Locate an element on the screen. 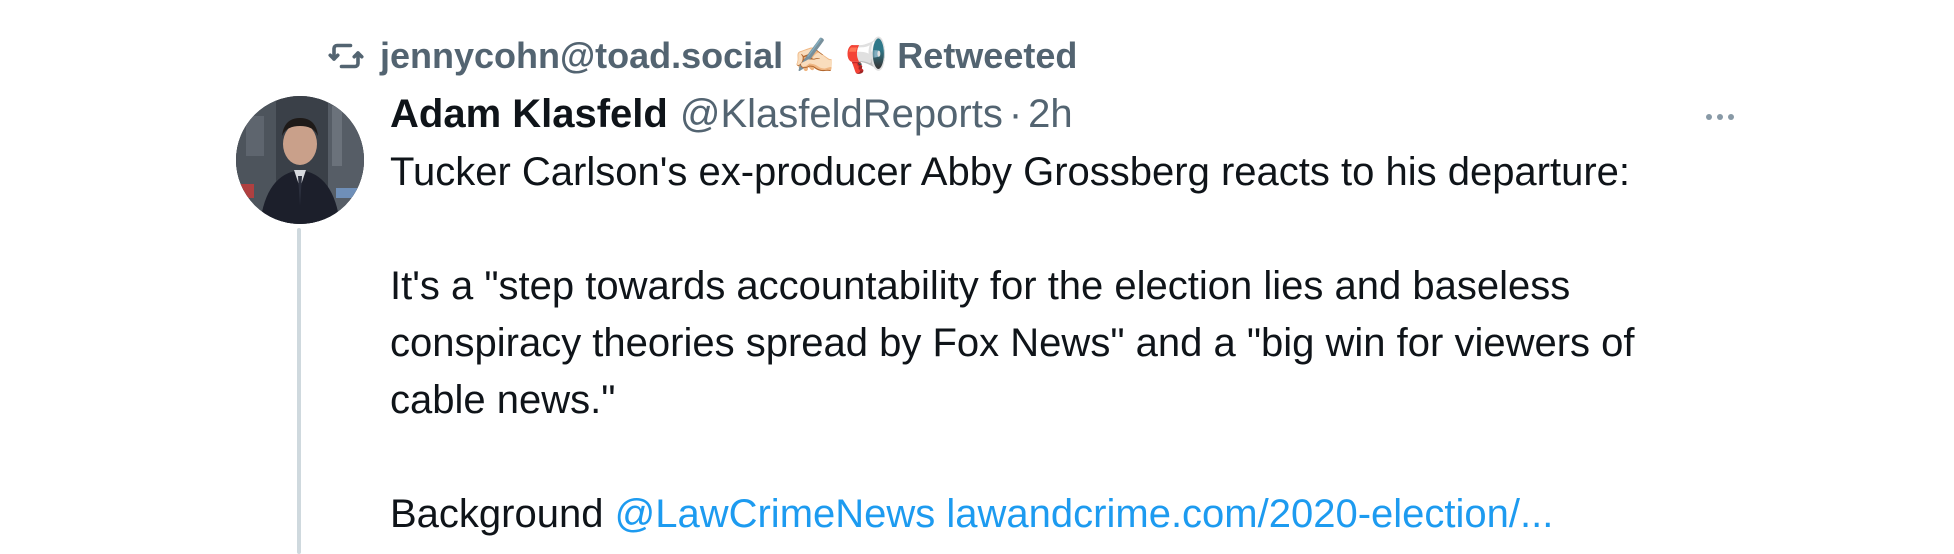  retweet-icon is located at coordinates (346, 56).